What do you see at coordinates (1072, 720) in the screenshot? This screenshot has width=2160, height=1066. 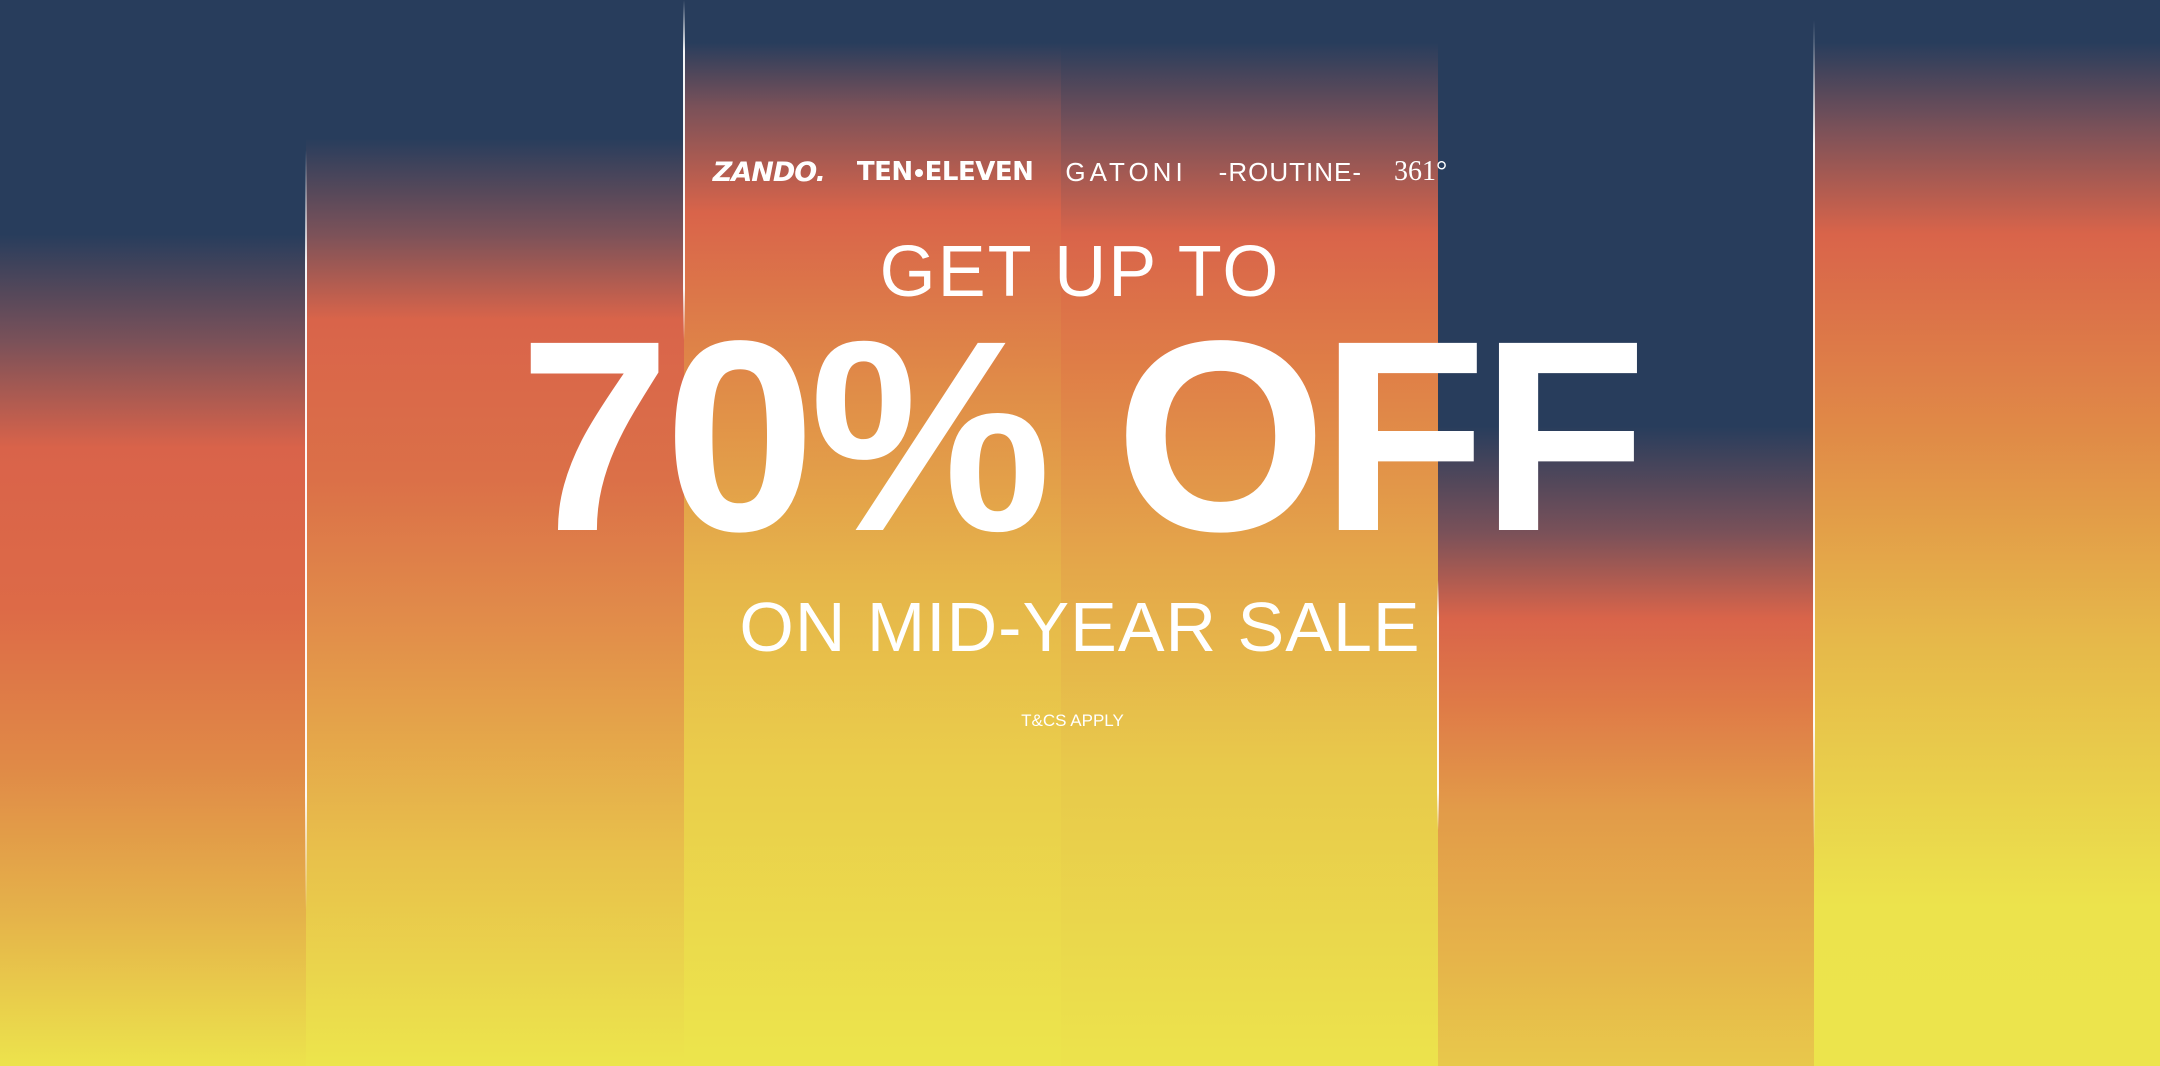 I see `terms-link: T&CS APPLY` at bounding box center [1072, 720].